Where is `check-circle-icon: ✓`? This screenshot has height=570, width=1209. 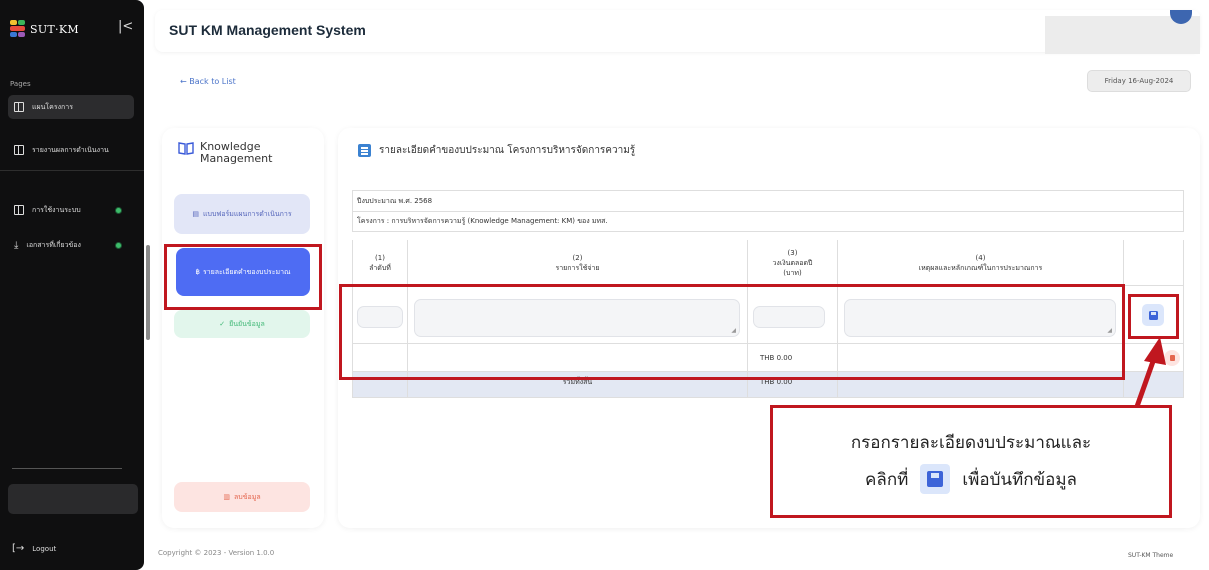 check-circle-icon: ✓ is located at coordinates (222, 324).